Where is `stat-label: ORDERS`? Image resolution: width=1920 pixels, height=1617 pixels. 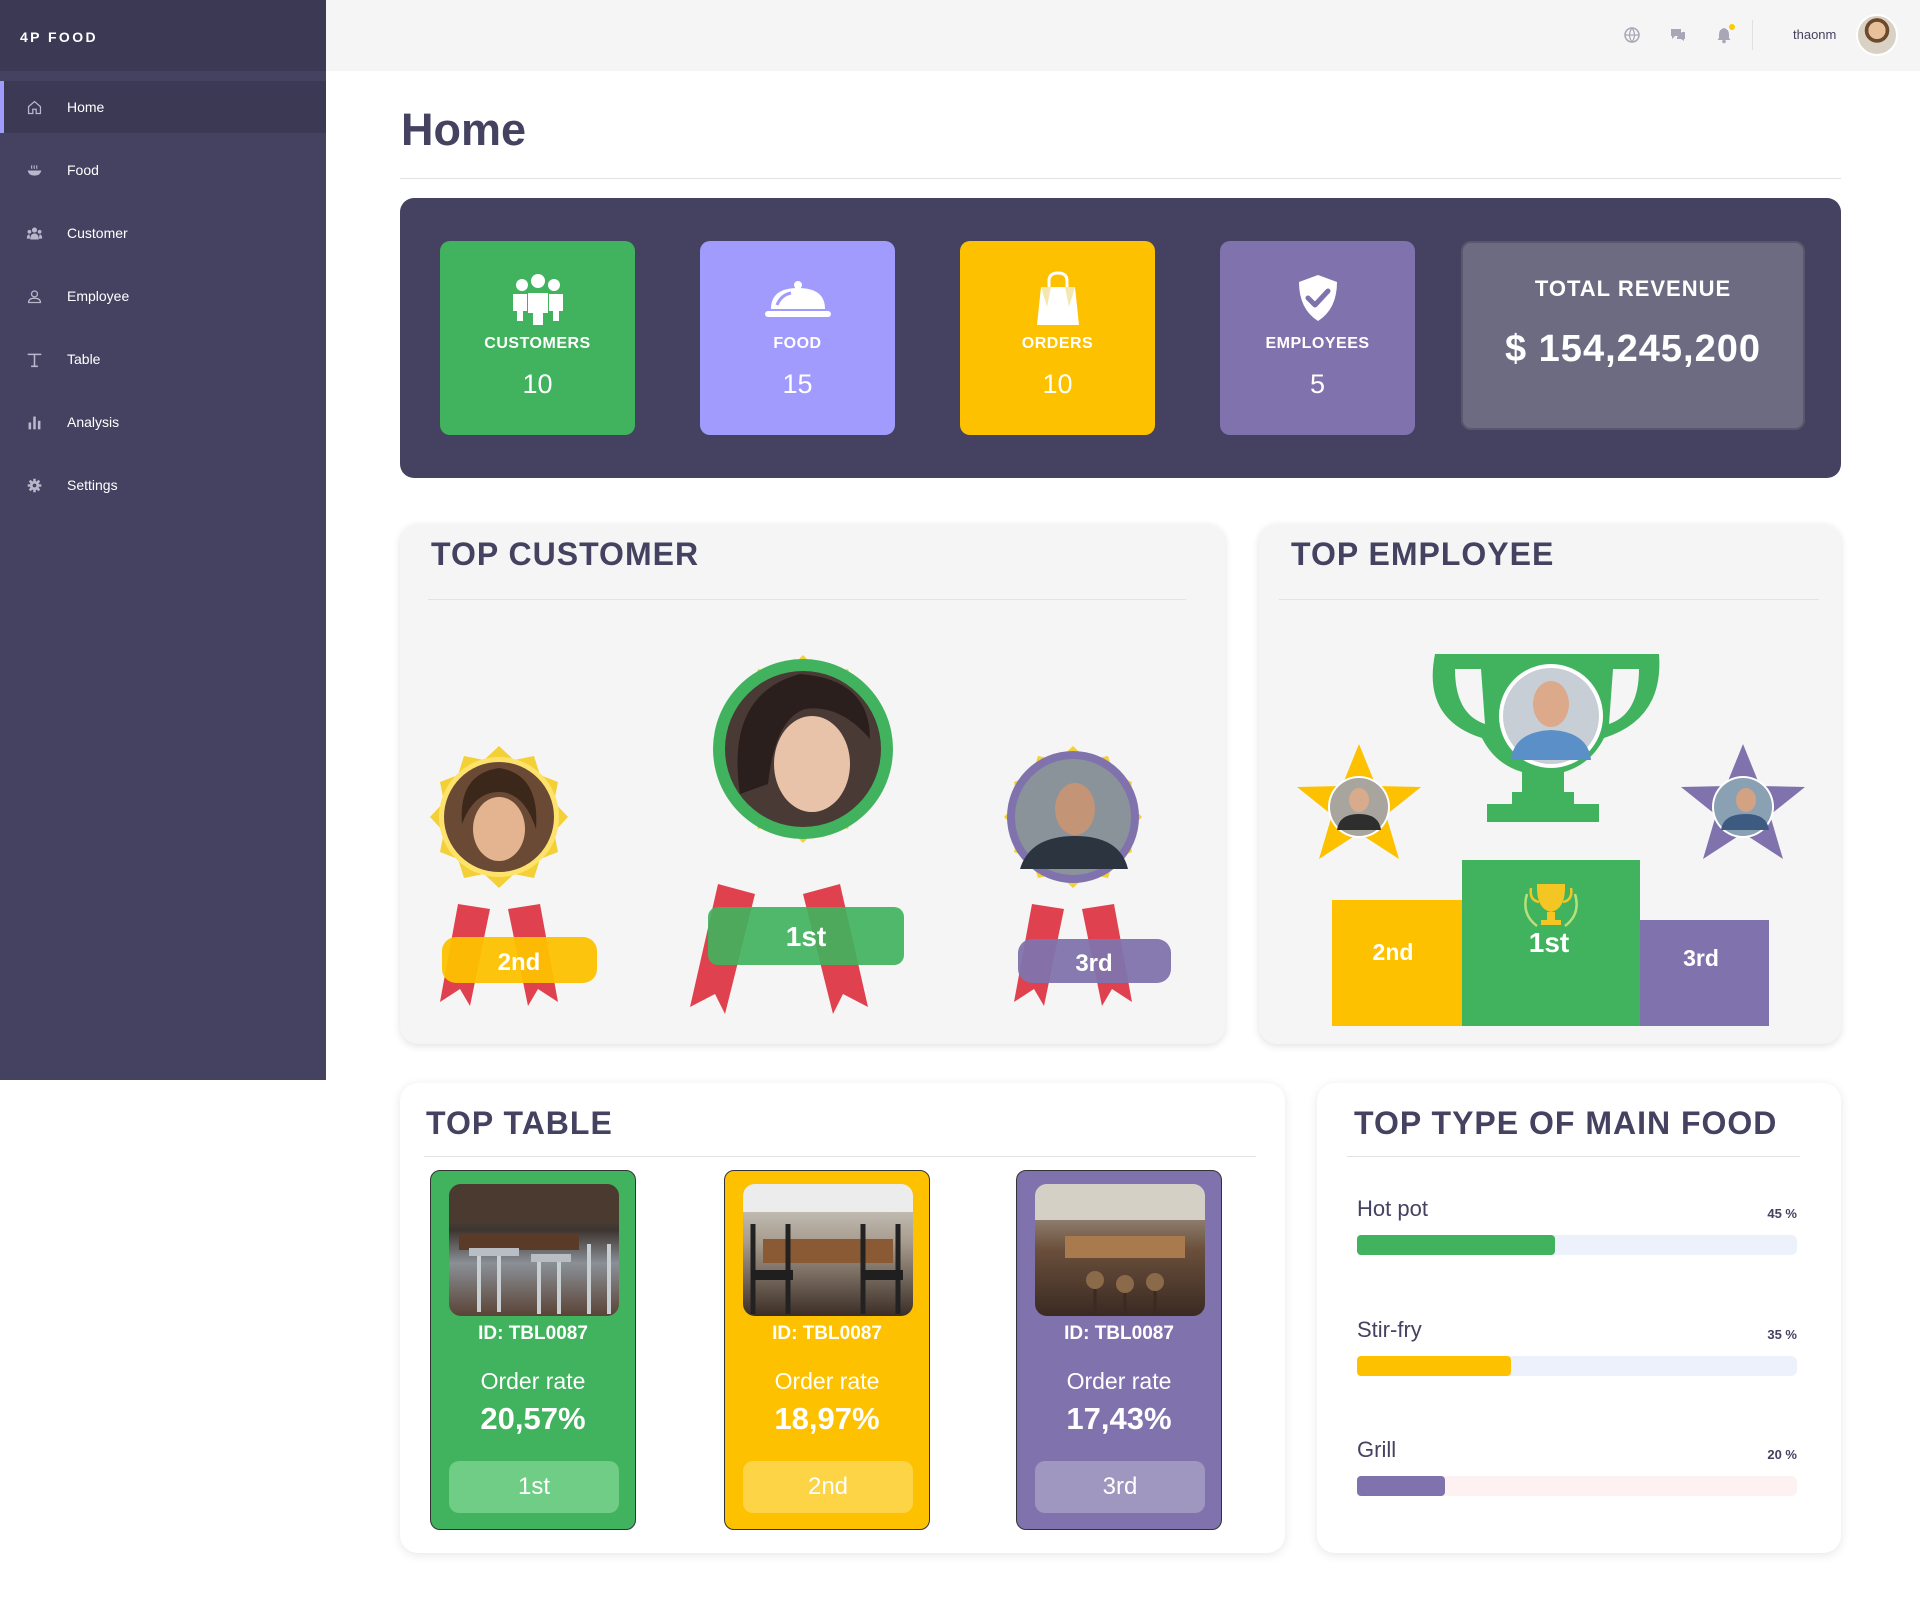
stat-label: ORDERS is located at coordinates (1057, 343).